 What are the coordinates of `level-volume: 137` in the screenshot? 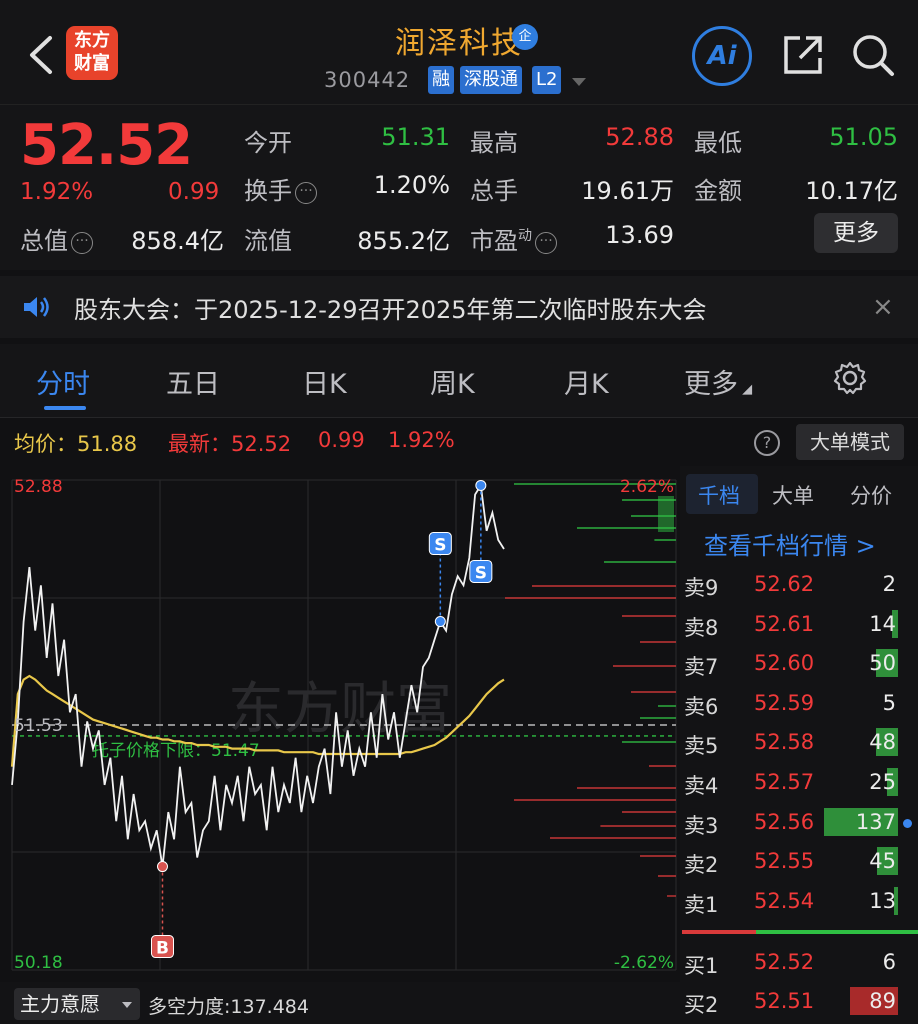 It's located at (875, 821).